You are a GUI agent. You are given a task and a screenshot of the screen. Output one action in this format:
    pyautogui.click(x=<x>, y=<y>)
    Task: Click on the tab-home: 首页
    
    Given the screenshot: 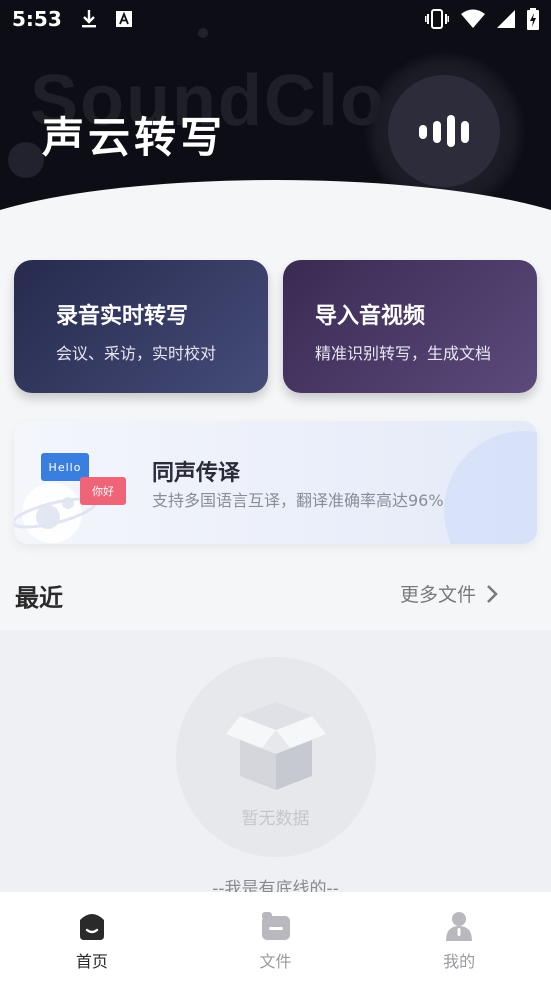 What is the action you would take?
    pyautogui.click(x=92, y=938)
    